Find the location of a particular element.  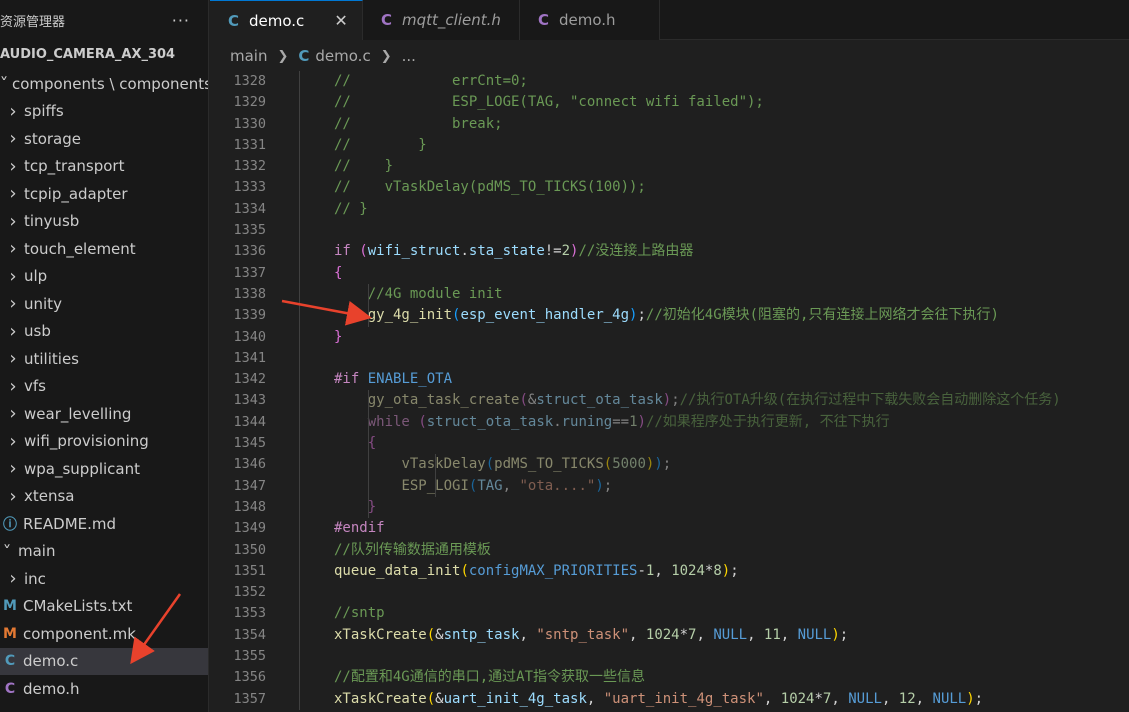

line-number: 1353 is located at coordinates (249, 613).